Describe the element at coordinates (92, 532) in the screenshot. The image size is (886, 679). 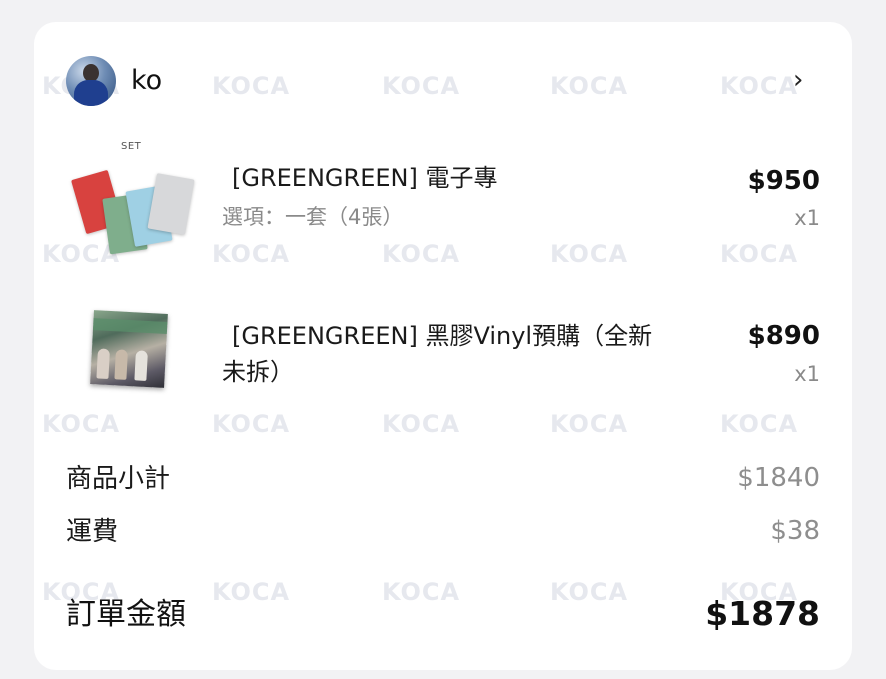
I see `shipping-label: 運費` at that location.